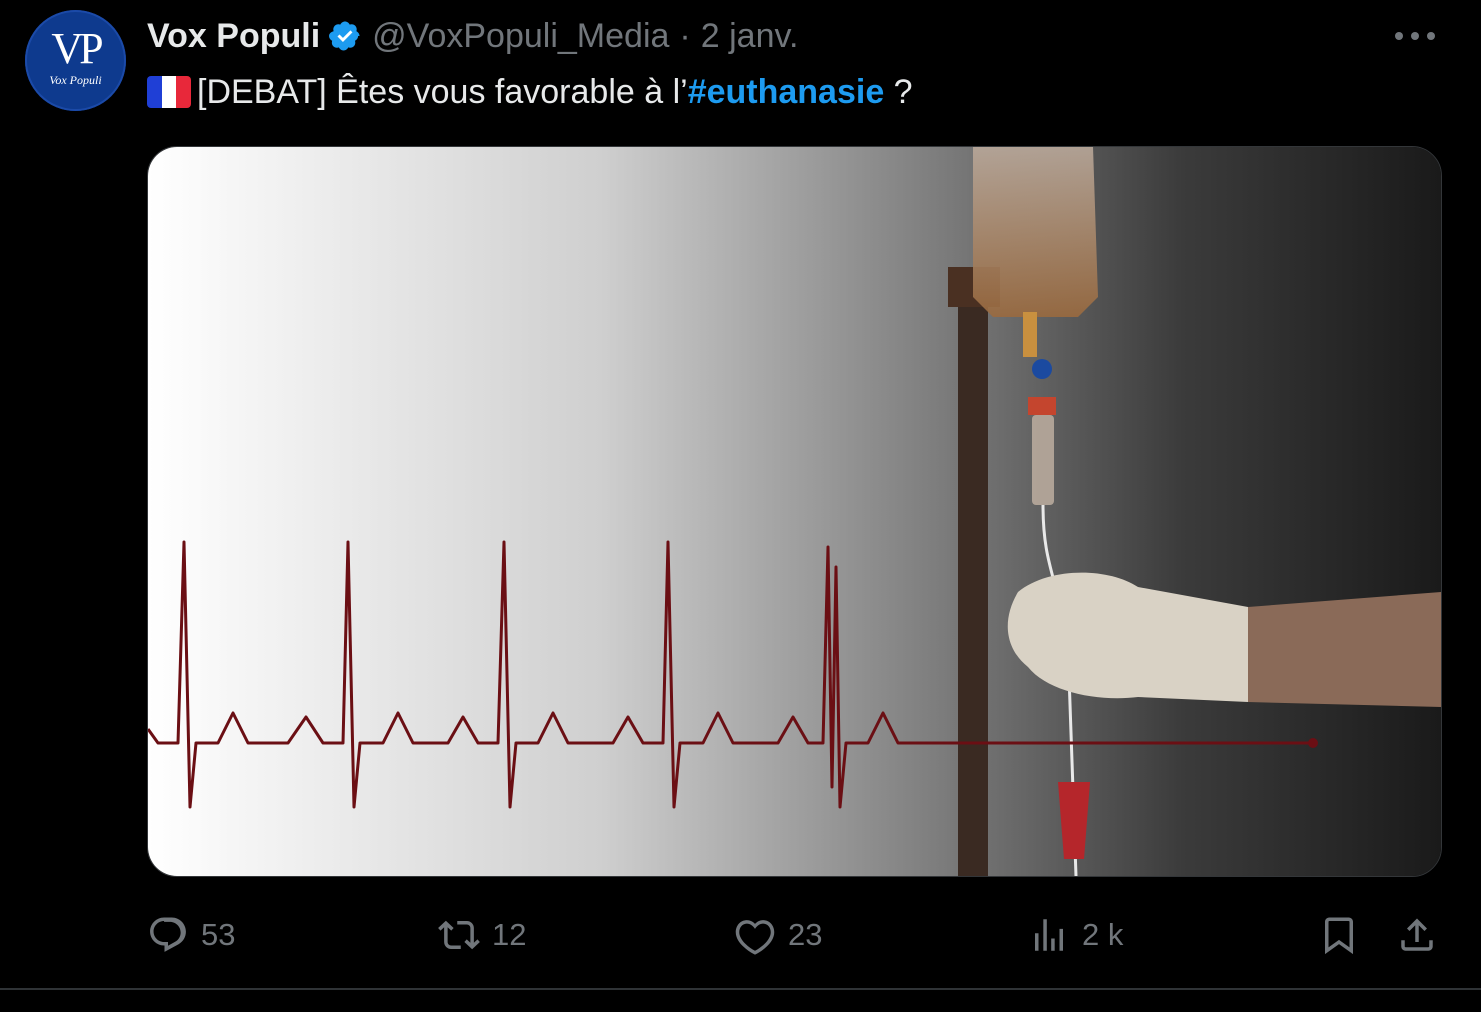  What do you see at coordinates (805, 934) in the screenshot?
I see `like-count: 23` at bounding box center [805, 934].